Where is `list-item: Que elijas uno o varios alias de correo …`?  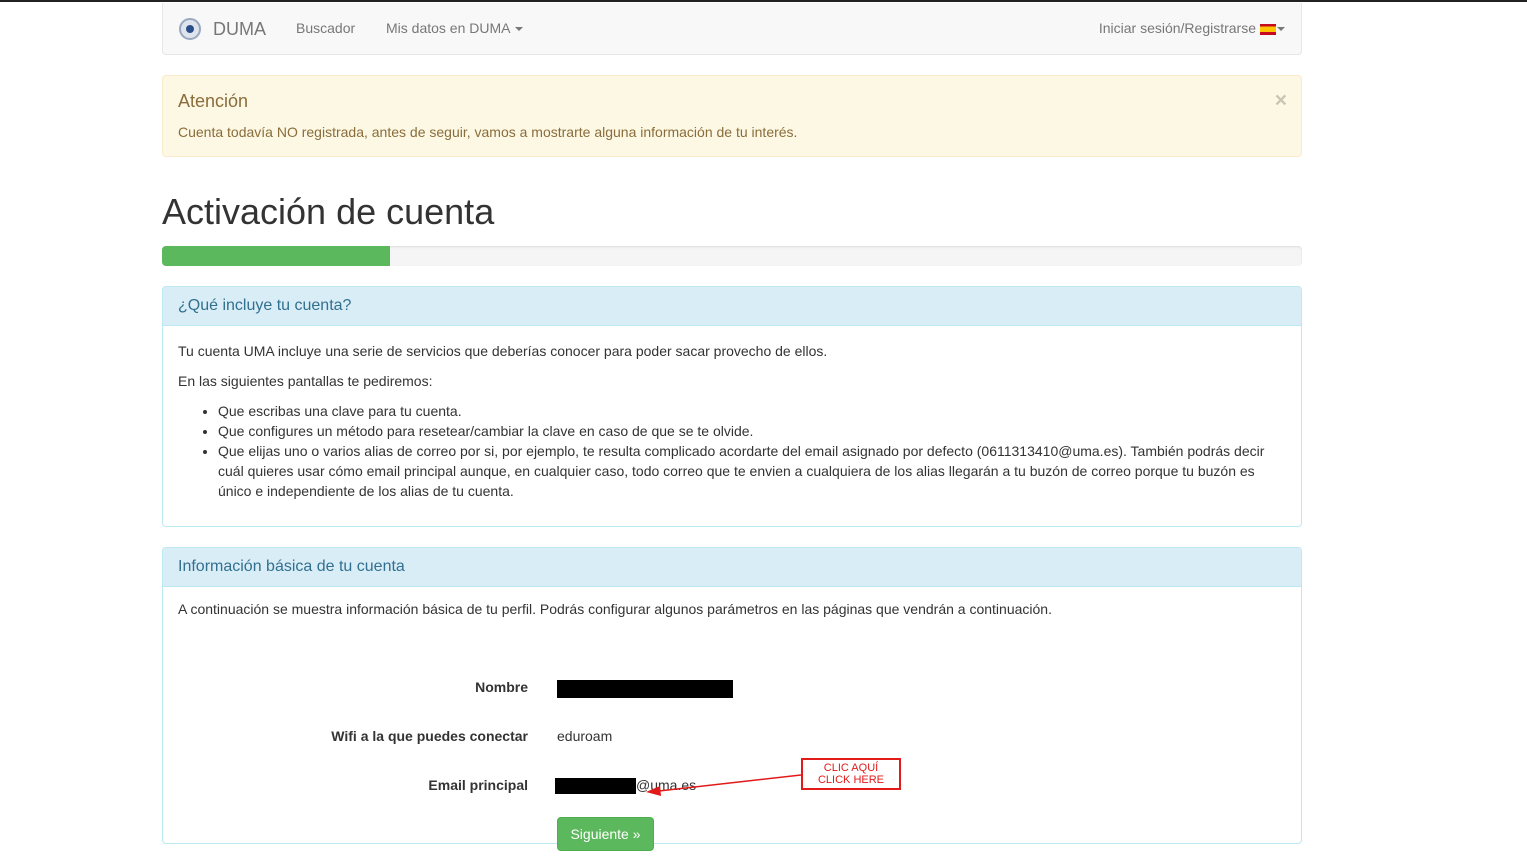
list-item: Que elijas uno o varios alias de correo … is located at coordinates (752, 471).